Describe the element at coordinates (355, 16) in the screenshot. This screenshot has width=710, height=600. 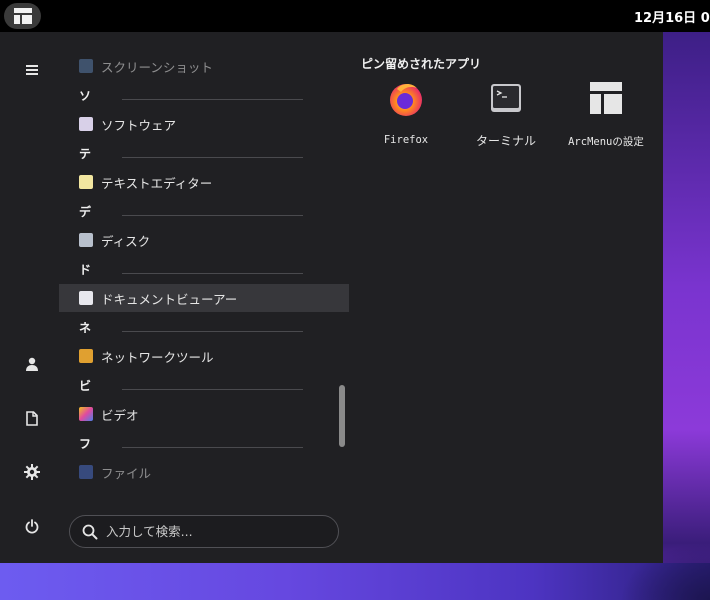
I see `top-bar: 12月16日 07` at that location.